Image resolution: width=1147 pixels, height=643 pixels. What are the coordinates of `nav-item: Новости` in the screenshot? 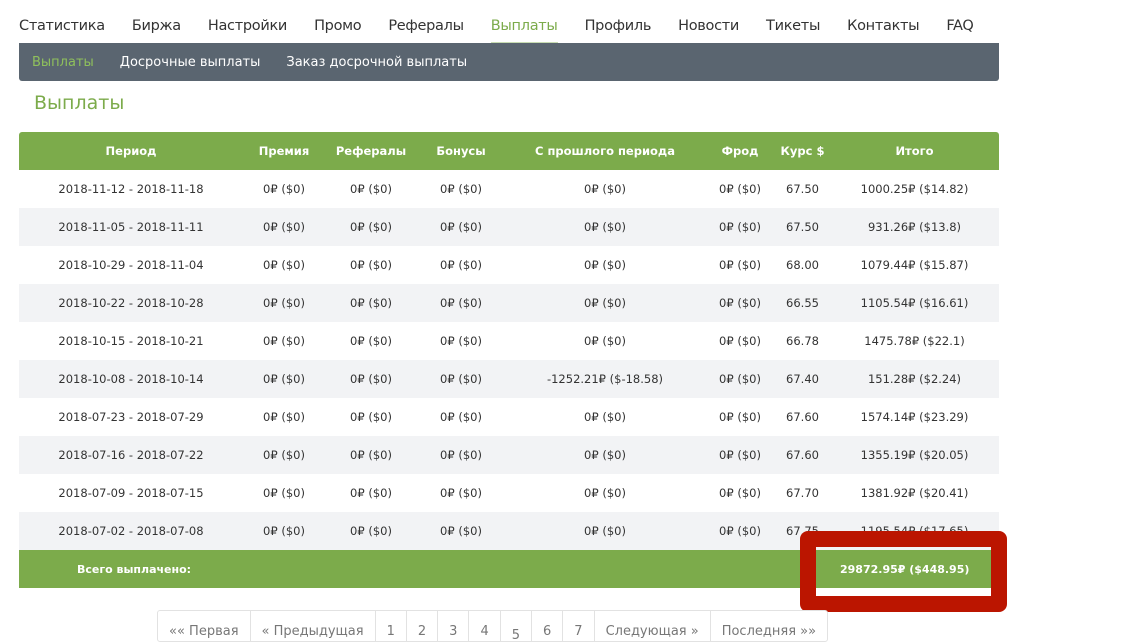 It's located at (708, 21).